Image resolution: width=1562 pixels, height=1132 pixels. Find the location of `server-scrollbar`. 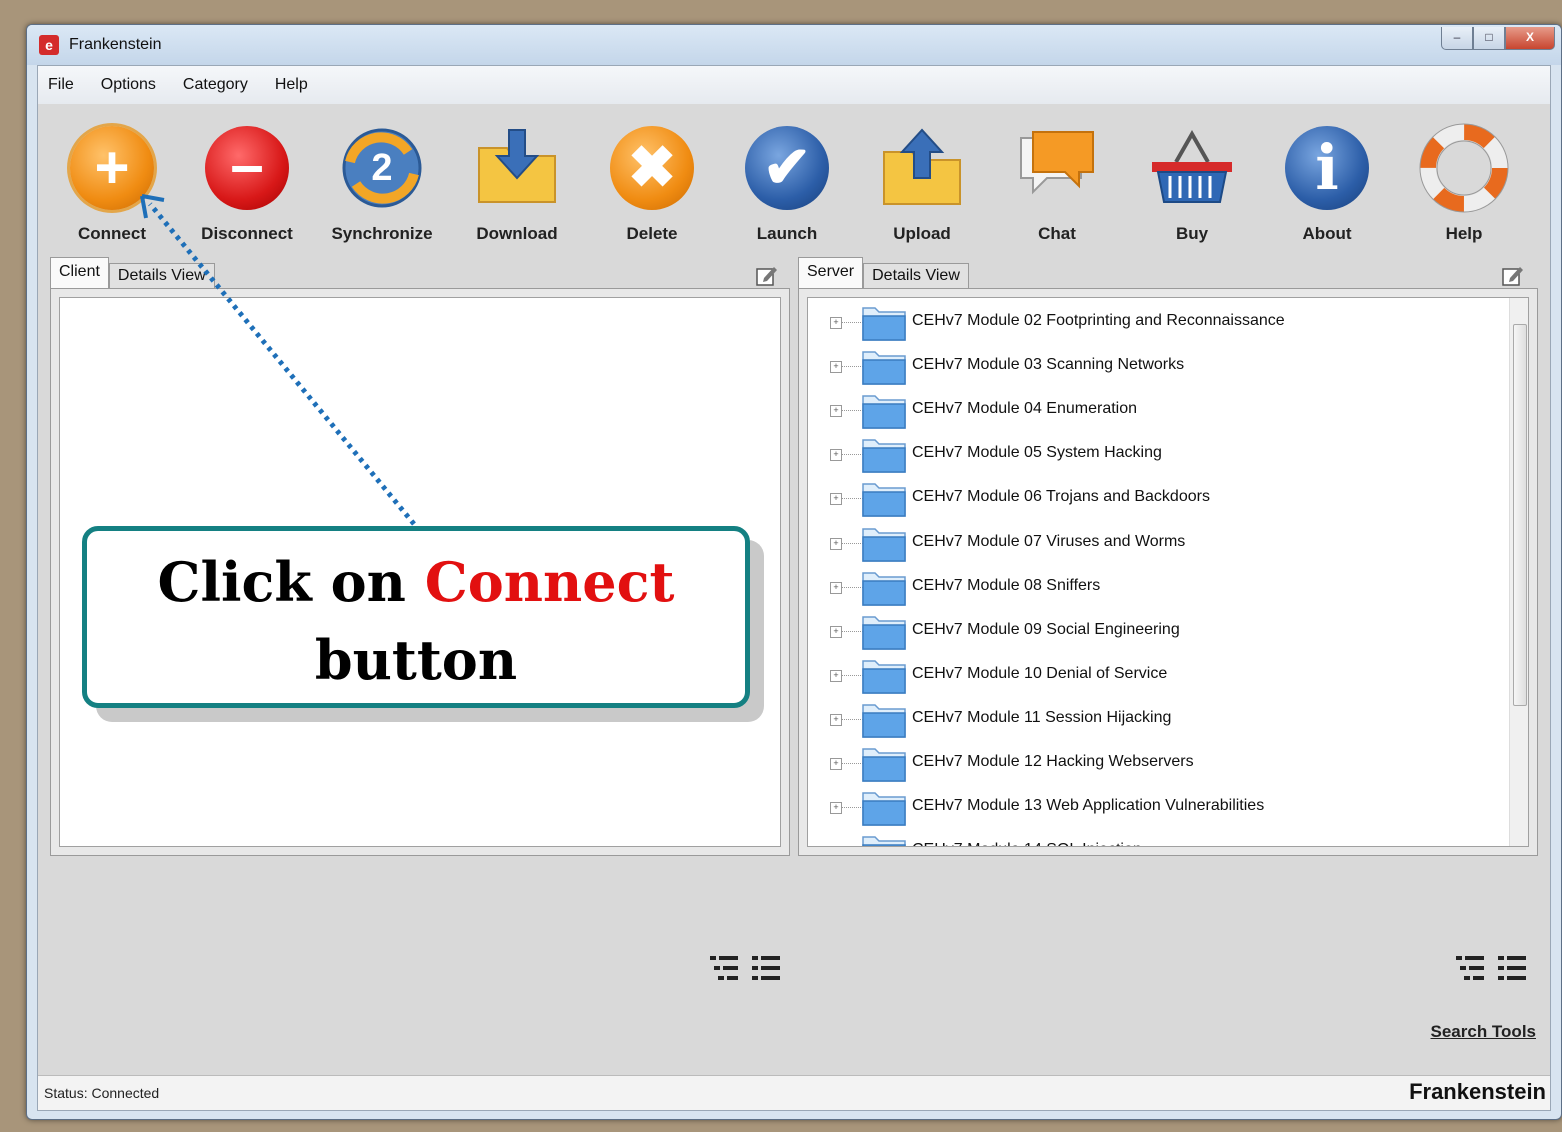

server-scrollbar is located at coordinates (1518, 572).